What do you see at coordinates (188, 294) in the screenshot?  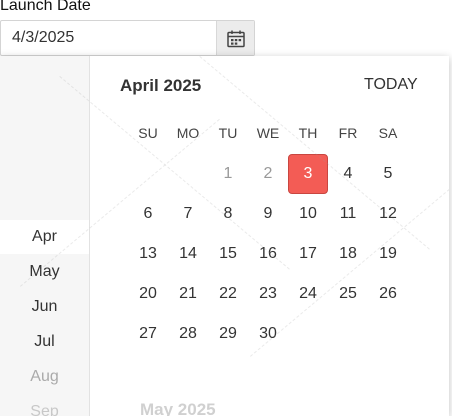 I see `calendar-day: 21` at bounding box center [188, 294].